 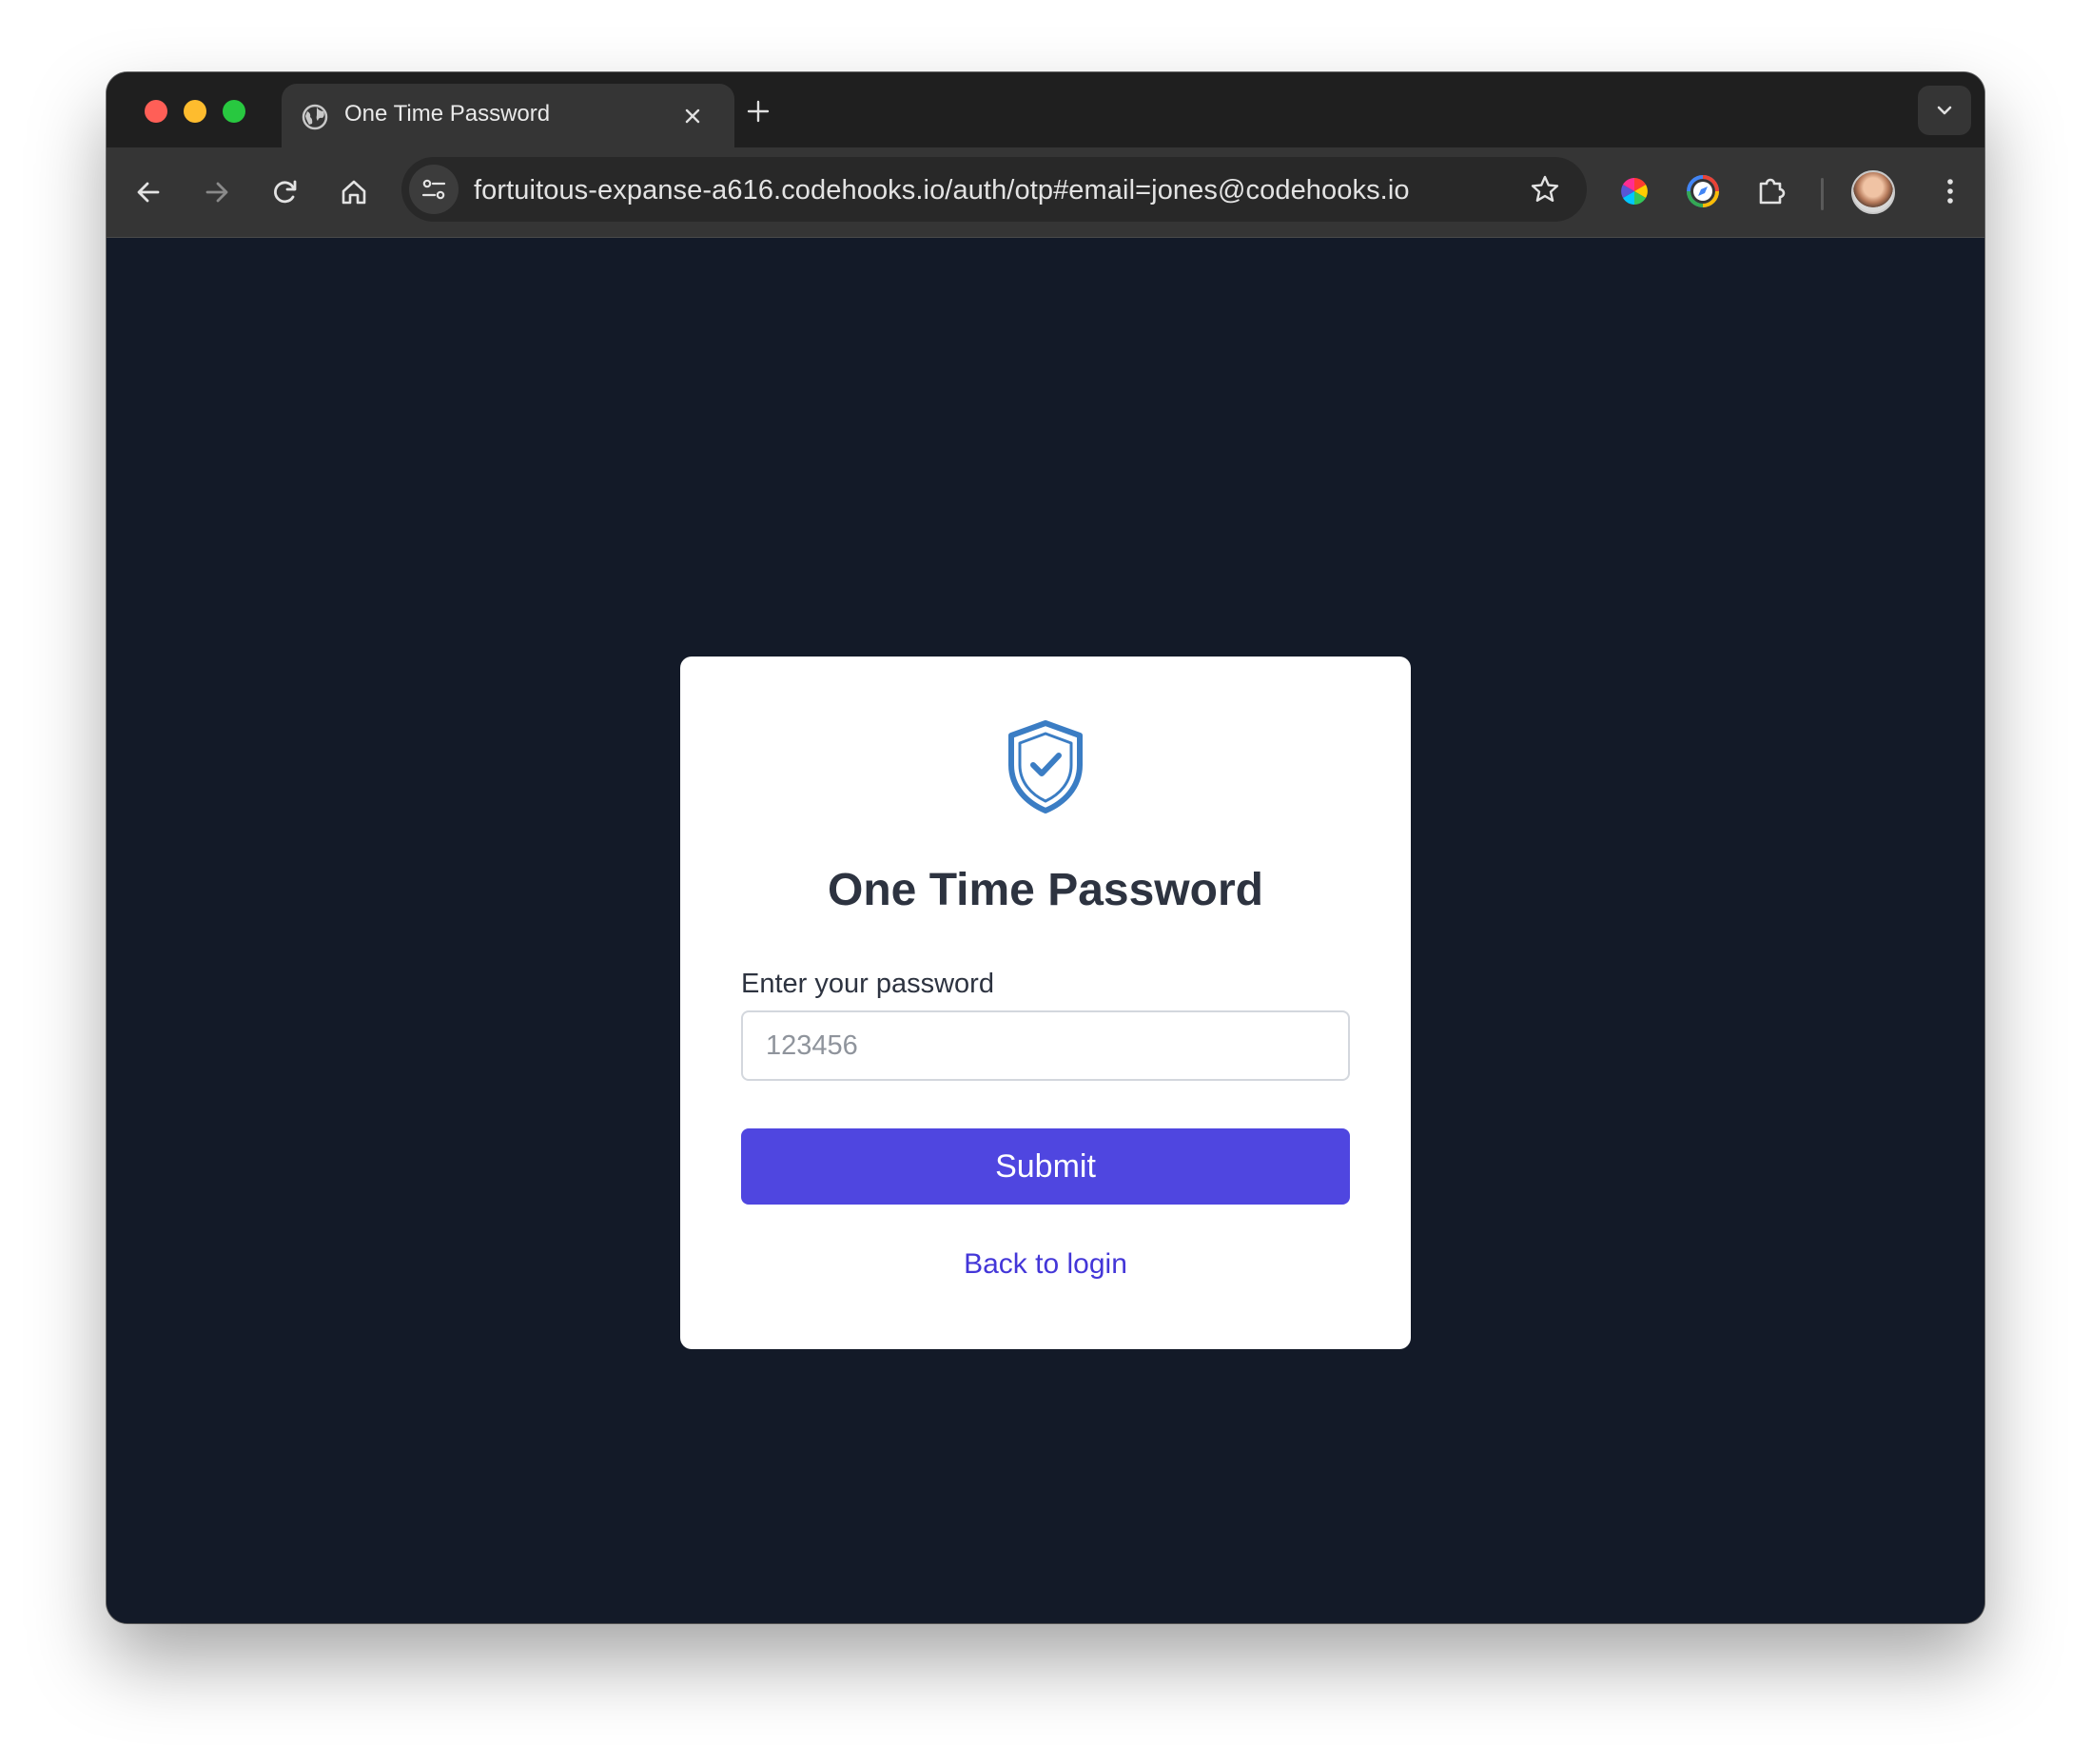 I want to click on tab-strip: One Time Password, so click(x=1045, y=109).